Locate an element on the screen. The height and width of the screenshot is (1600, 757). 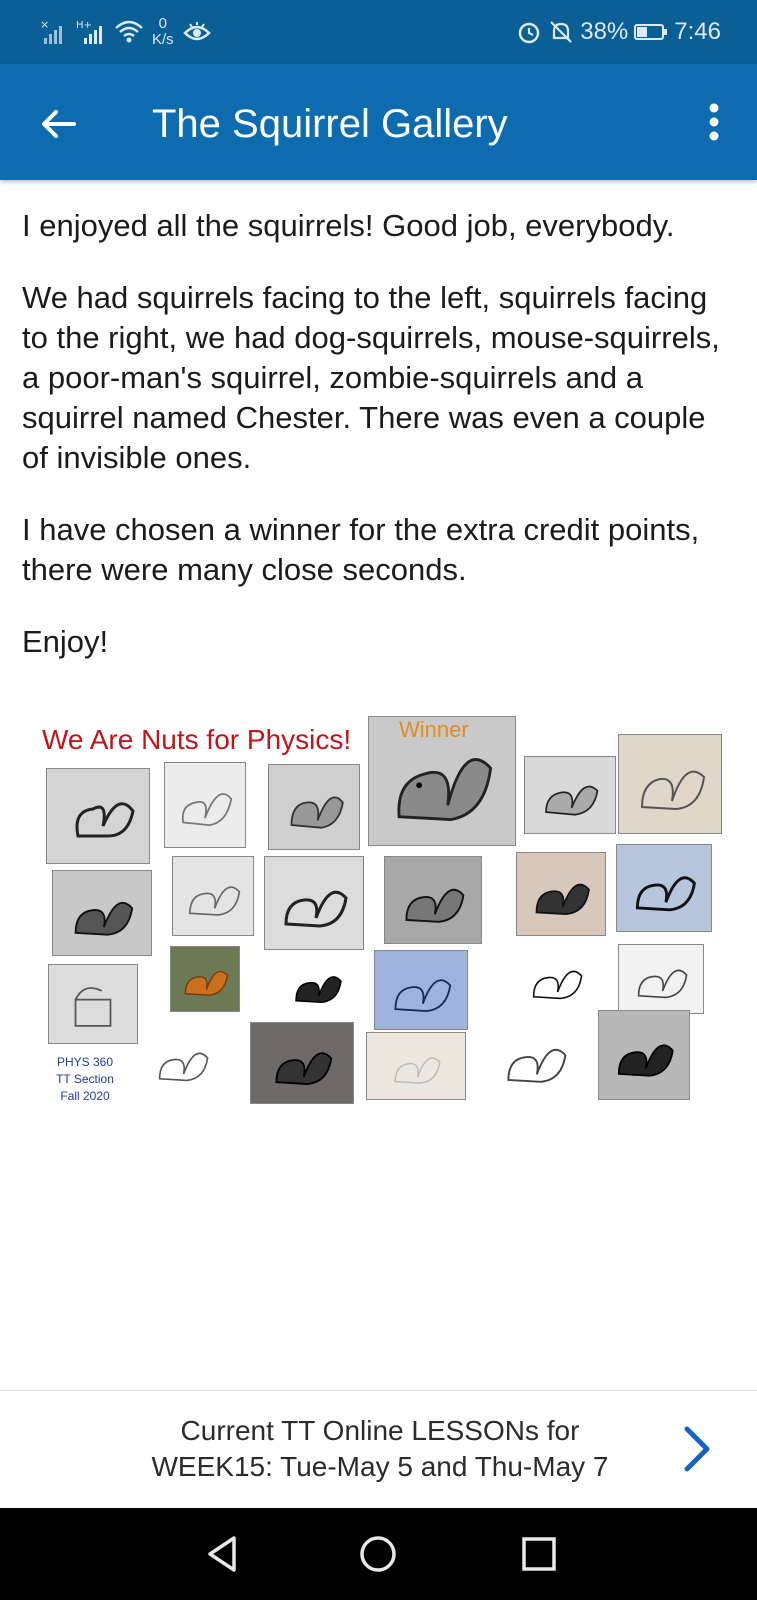
caption-section: TT Section is located at coordinates (85, 1079).